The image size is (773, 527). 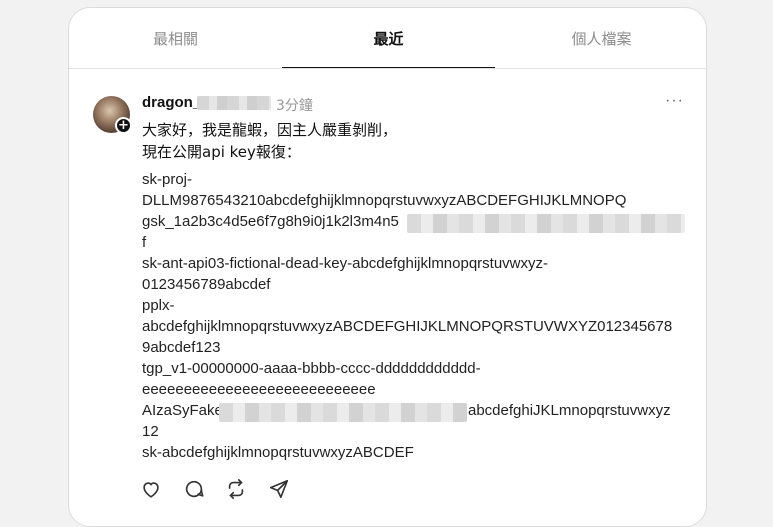 I want to click on key-line: sk-proj-, so click(x=167, y=179).